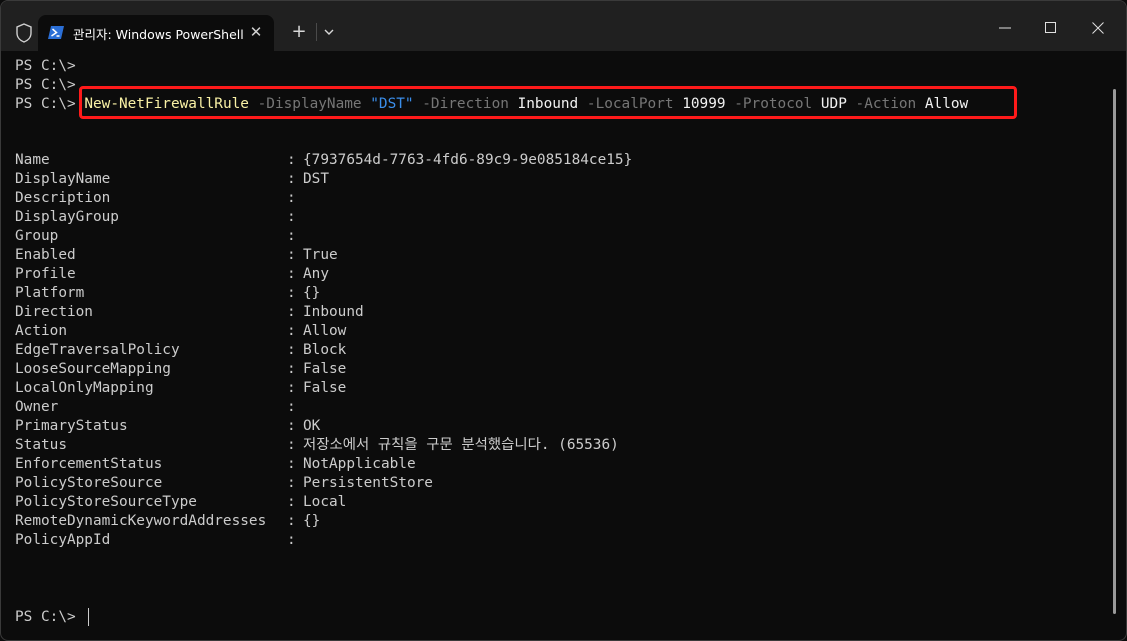  Describe the element at coordinates (312, 426) in the screenshot. I see `property-value: OK` at that location.